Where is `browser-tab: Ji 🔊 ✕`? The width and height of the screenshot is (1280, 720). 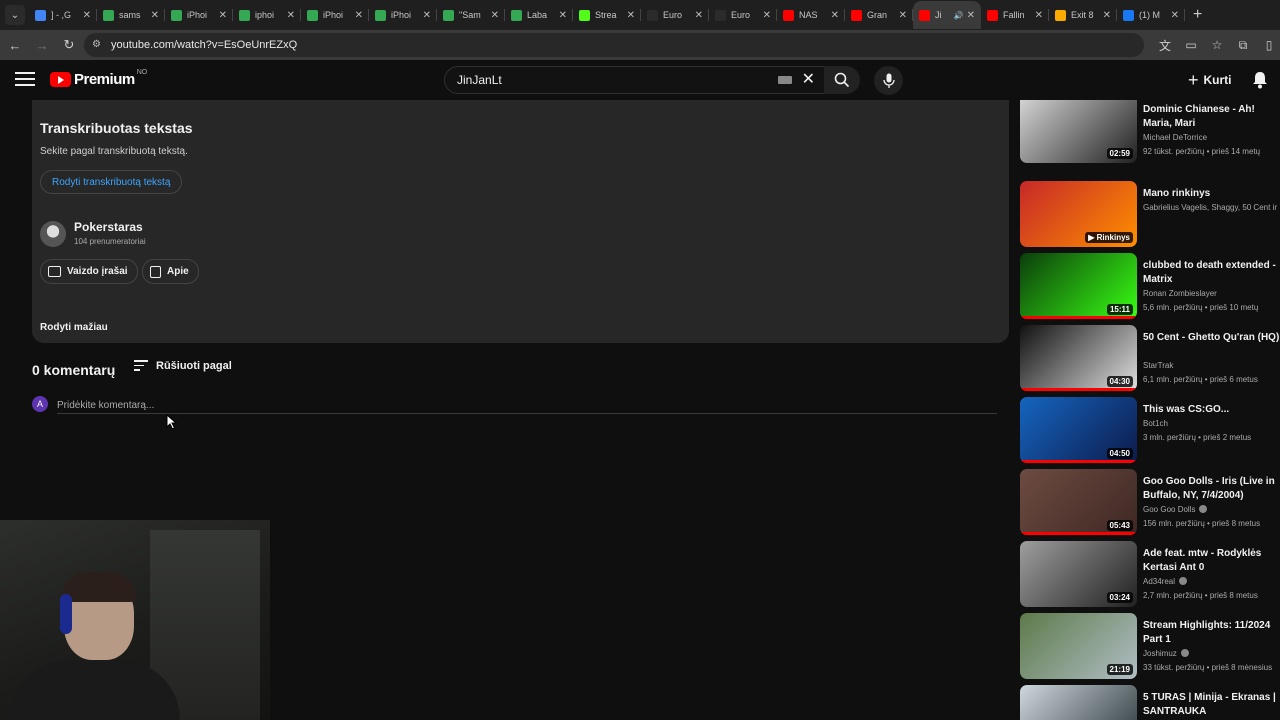 browser-tab: Ji 🔊 ✕ is located at coordinates (947, 15).